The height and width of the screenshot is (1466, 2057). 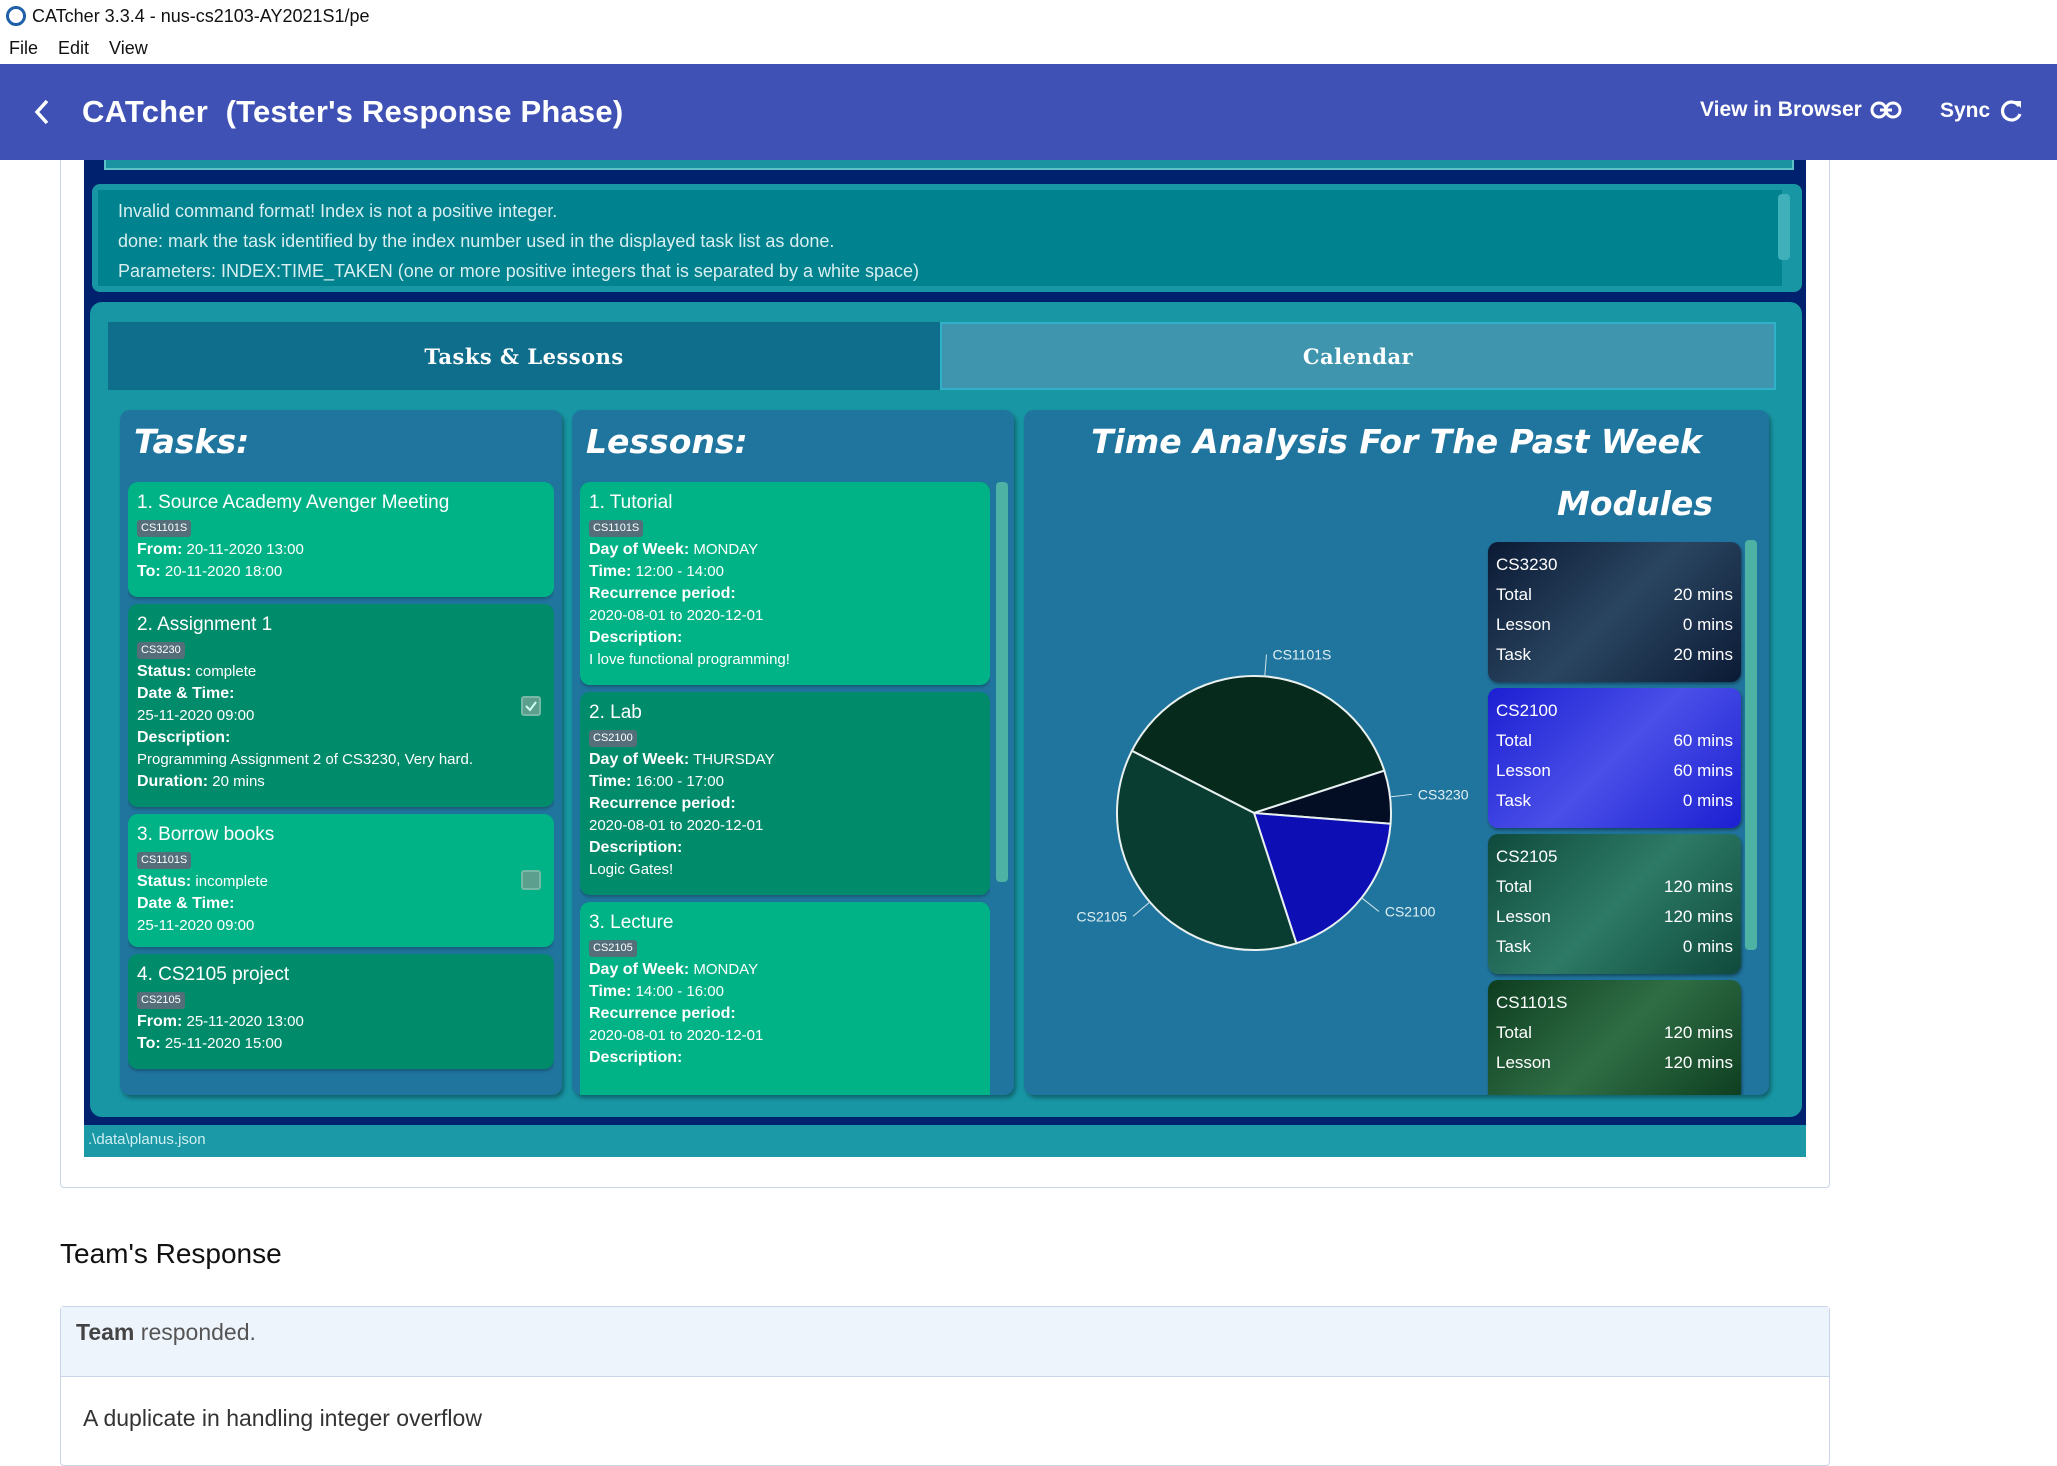 What do you see at coordinates (524, 356) in the screenshot?
I see `tab-tasks-lessons: Tasks & Lessons` at bounding box center [524, 356].